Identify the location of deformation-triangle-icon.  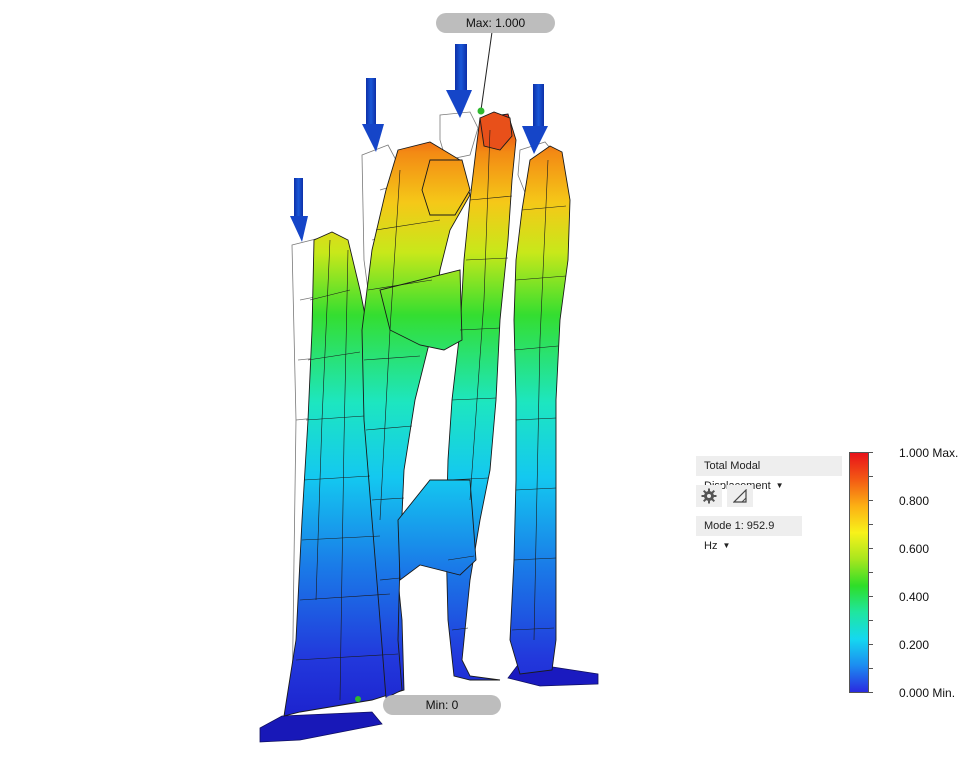
(740, 496).